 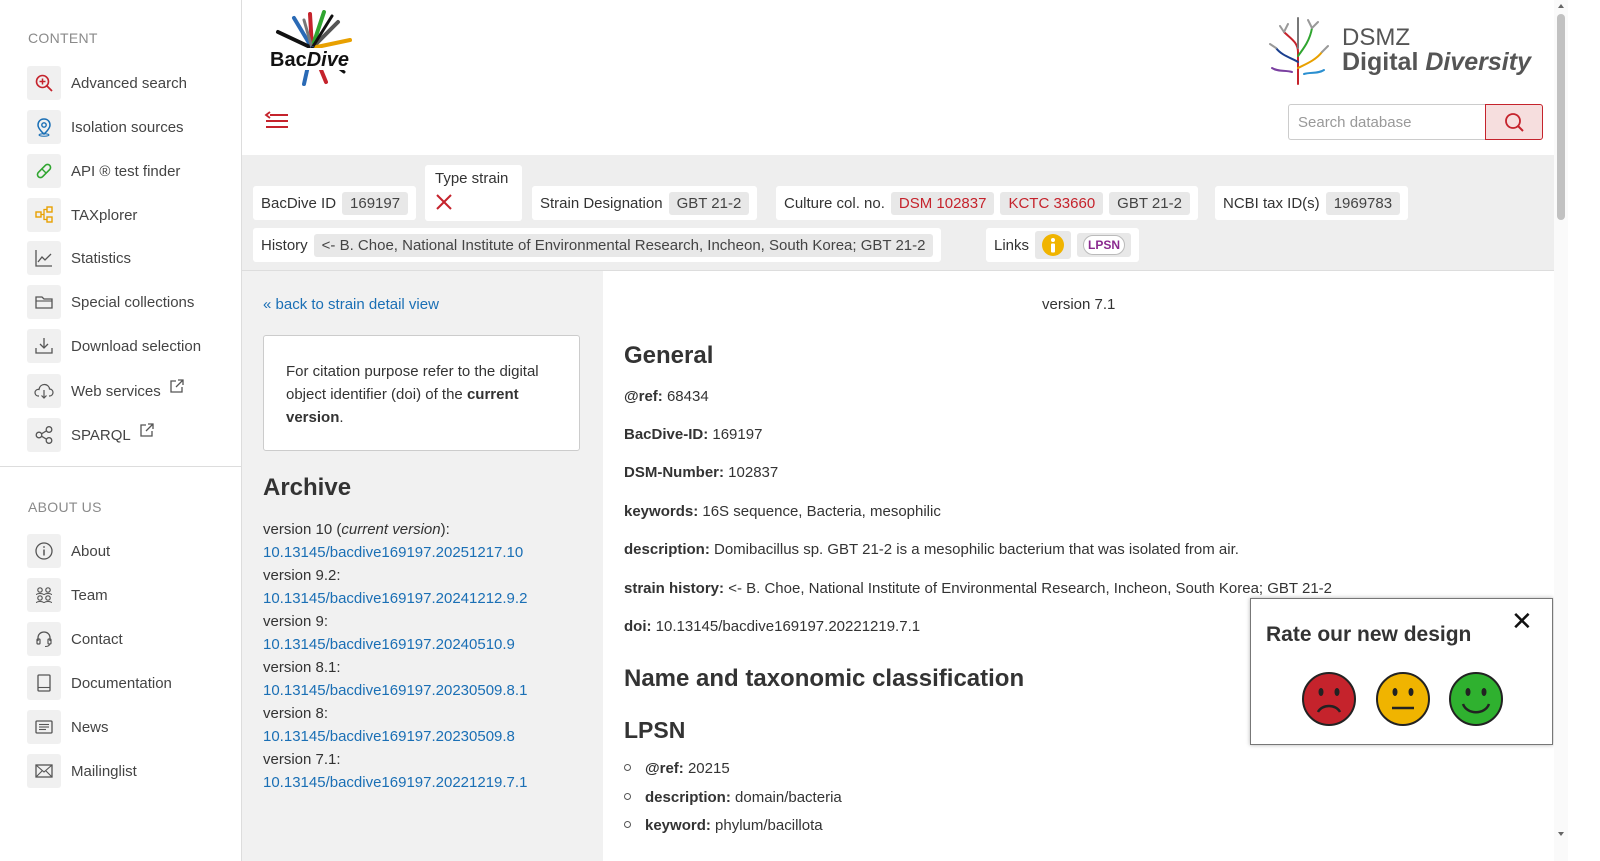 I want to click on scroll-down-icon, so click(x=1561, y=834).